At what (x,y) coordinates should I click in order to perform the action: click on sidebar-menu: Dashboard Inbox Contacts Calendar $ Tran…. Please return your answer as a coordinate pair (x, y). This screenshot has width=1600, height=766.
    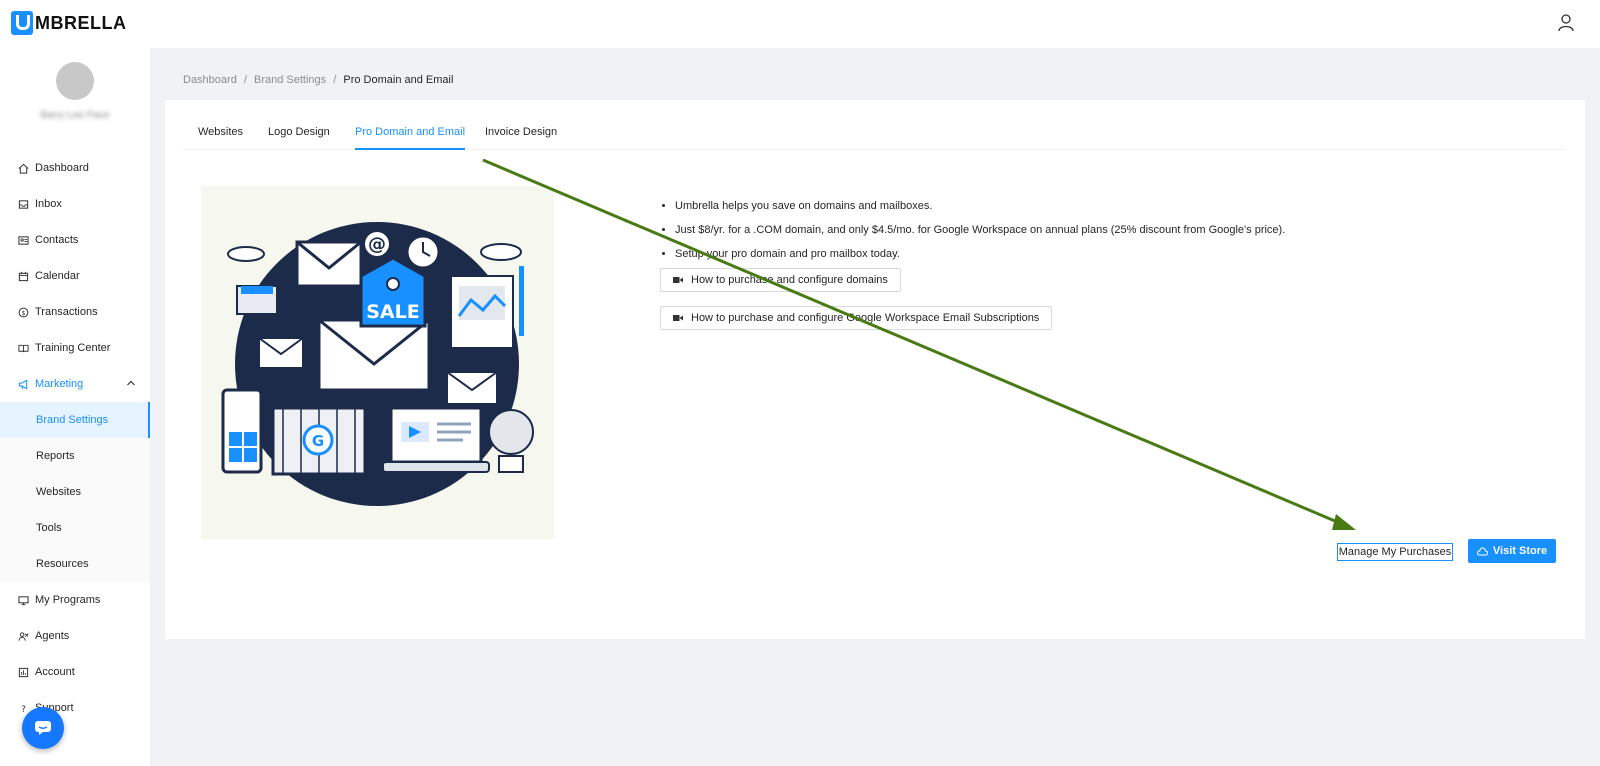
    Looking at the image, I should click on (75, 438).